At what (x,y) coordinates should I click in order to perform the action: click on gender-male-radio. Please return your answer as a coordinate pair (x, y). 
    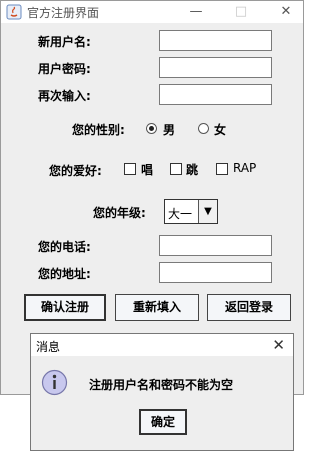
    Looking at the image, I should click on (151, 128).